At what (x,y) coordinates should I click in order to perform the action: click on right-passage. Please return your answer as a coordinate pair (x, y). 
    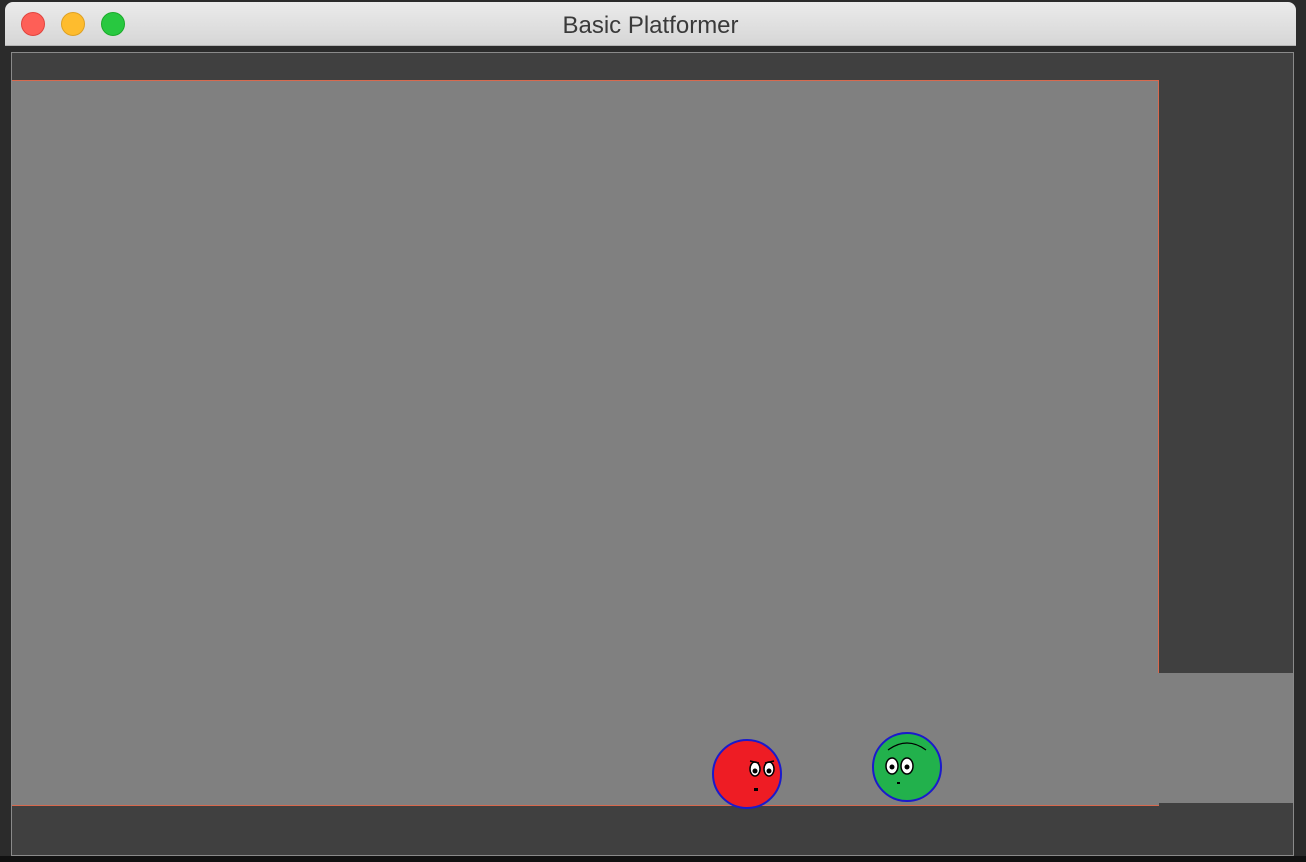
    Looking at the image, I should click on (1226, 738).